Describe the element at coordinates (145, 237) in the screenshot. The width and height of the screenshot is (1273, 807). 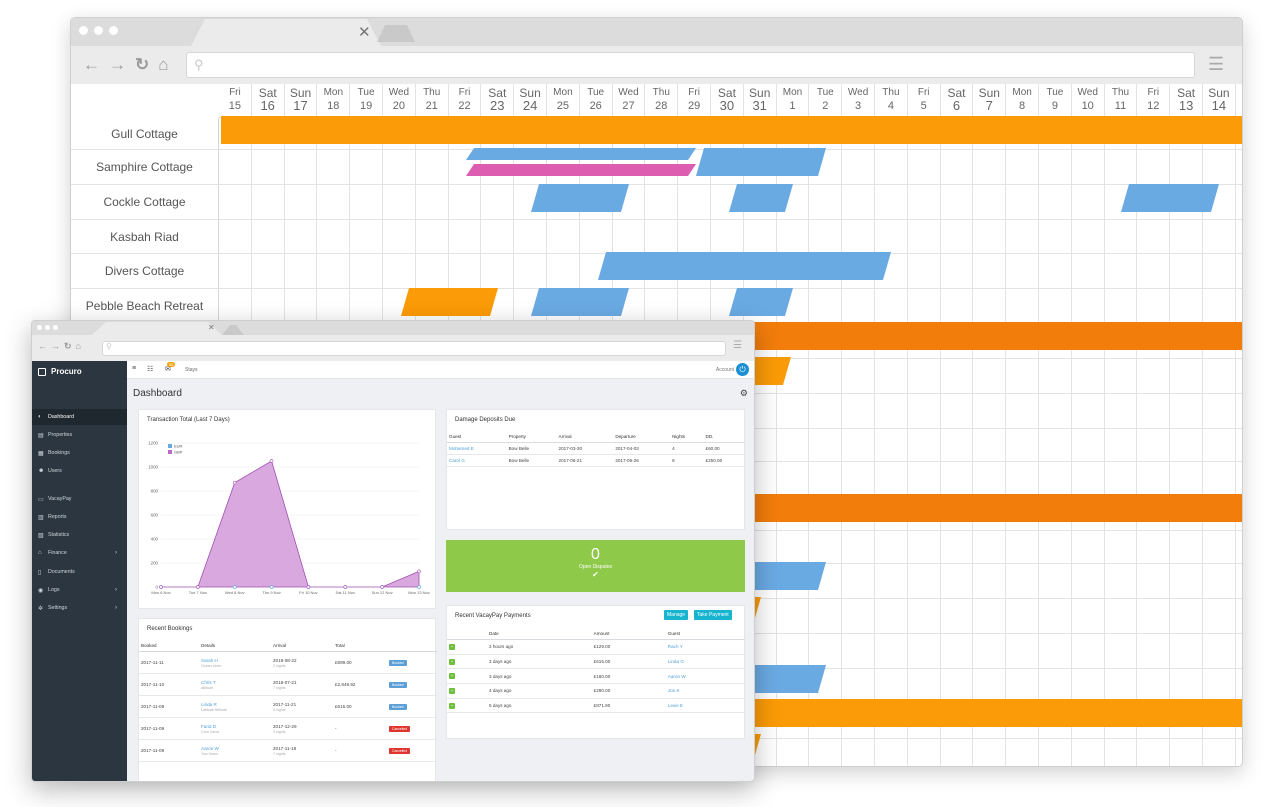
I see `property-row-label: Kasbah Riad` at that location.